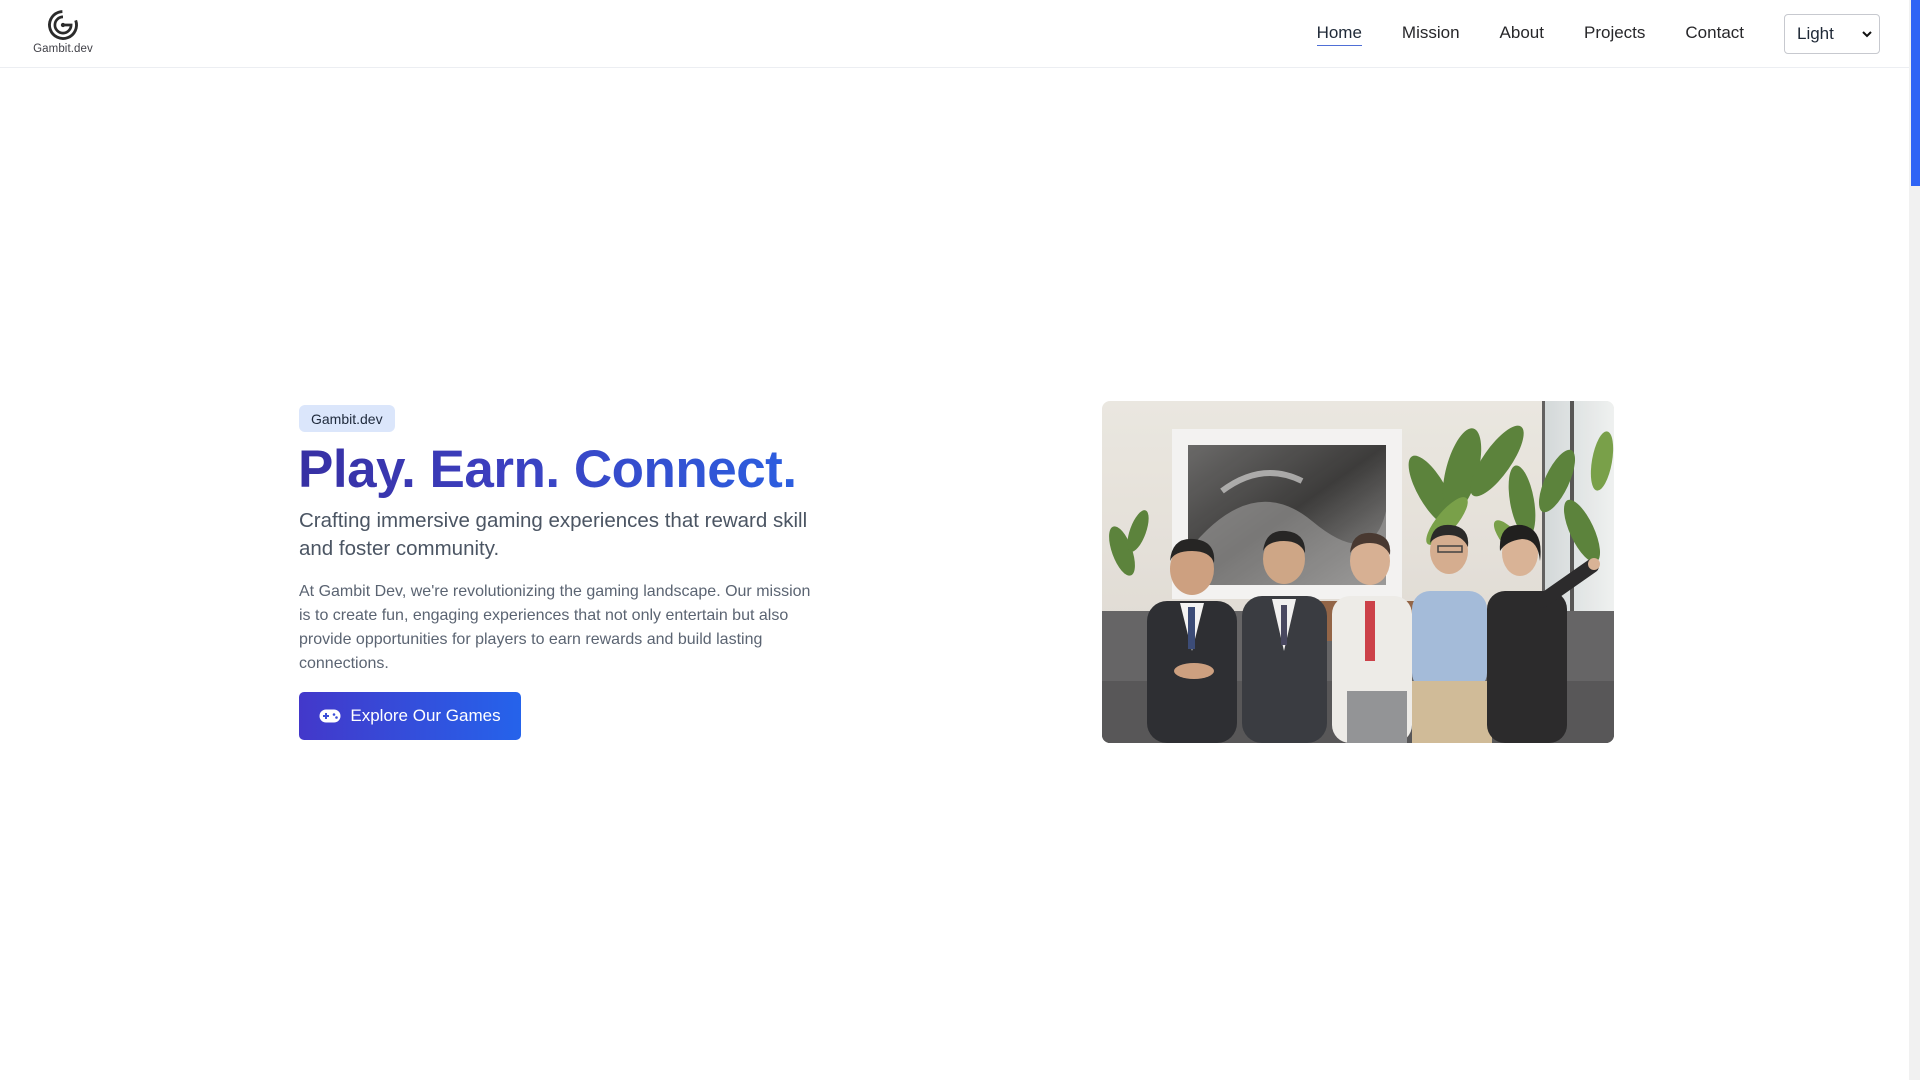  What do you see at coordinates (1867, 34) in the screenshot?
I see `chevron-down-icon` at bounding box center [1867, 34].